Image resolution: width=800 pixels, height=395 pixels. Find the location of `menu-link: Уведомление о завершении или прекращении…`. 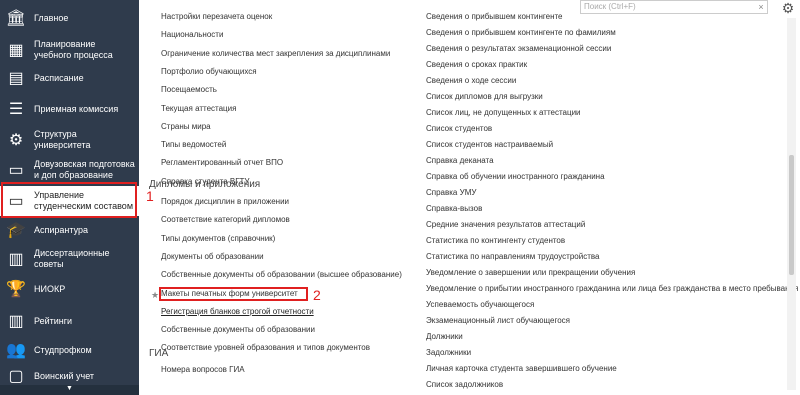

menu-link: Уведомление о завершении или прекращении… is located at coordinates (530, 272).